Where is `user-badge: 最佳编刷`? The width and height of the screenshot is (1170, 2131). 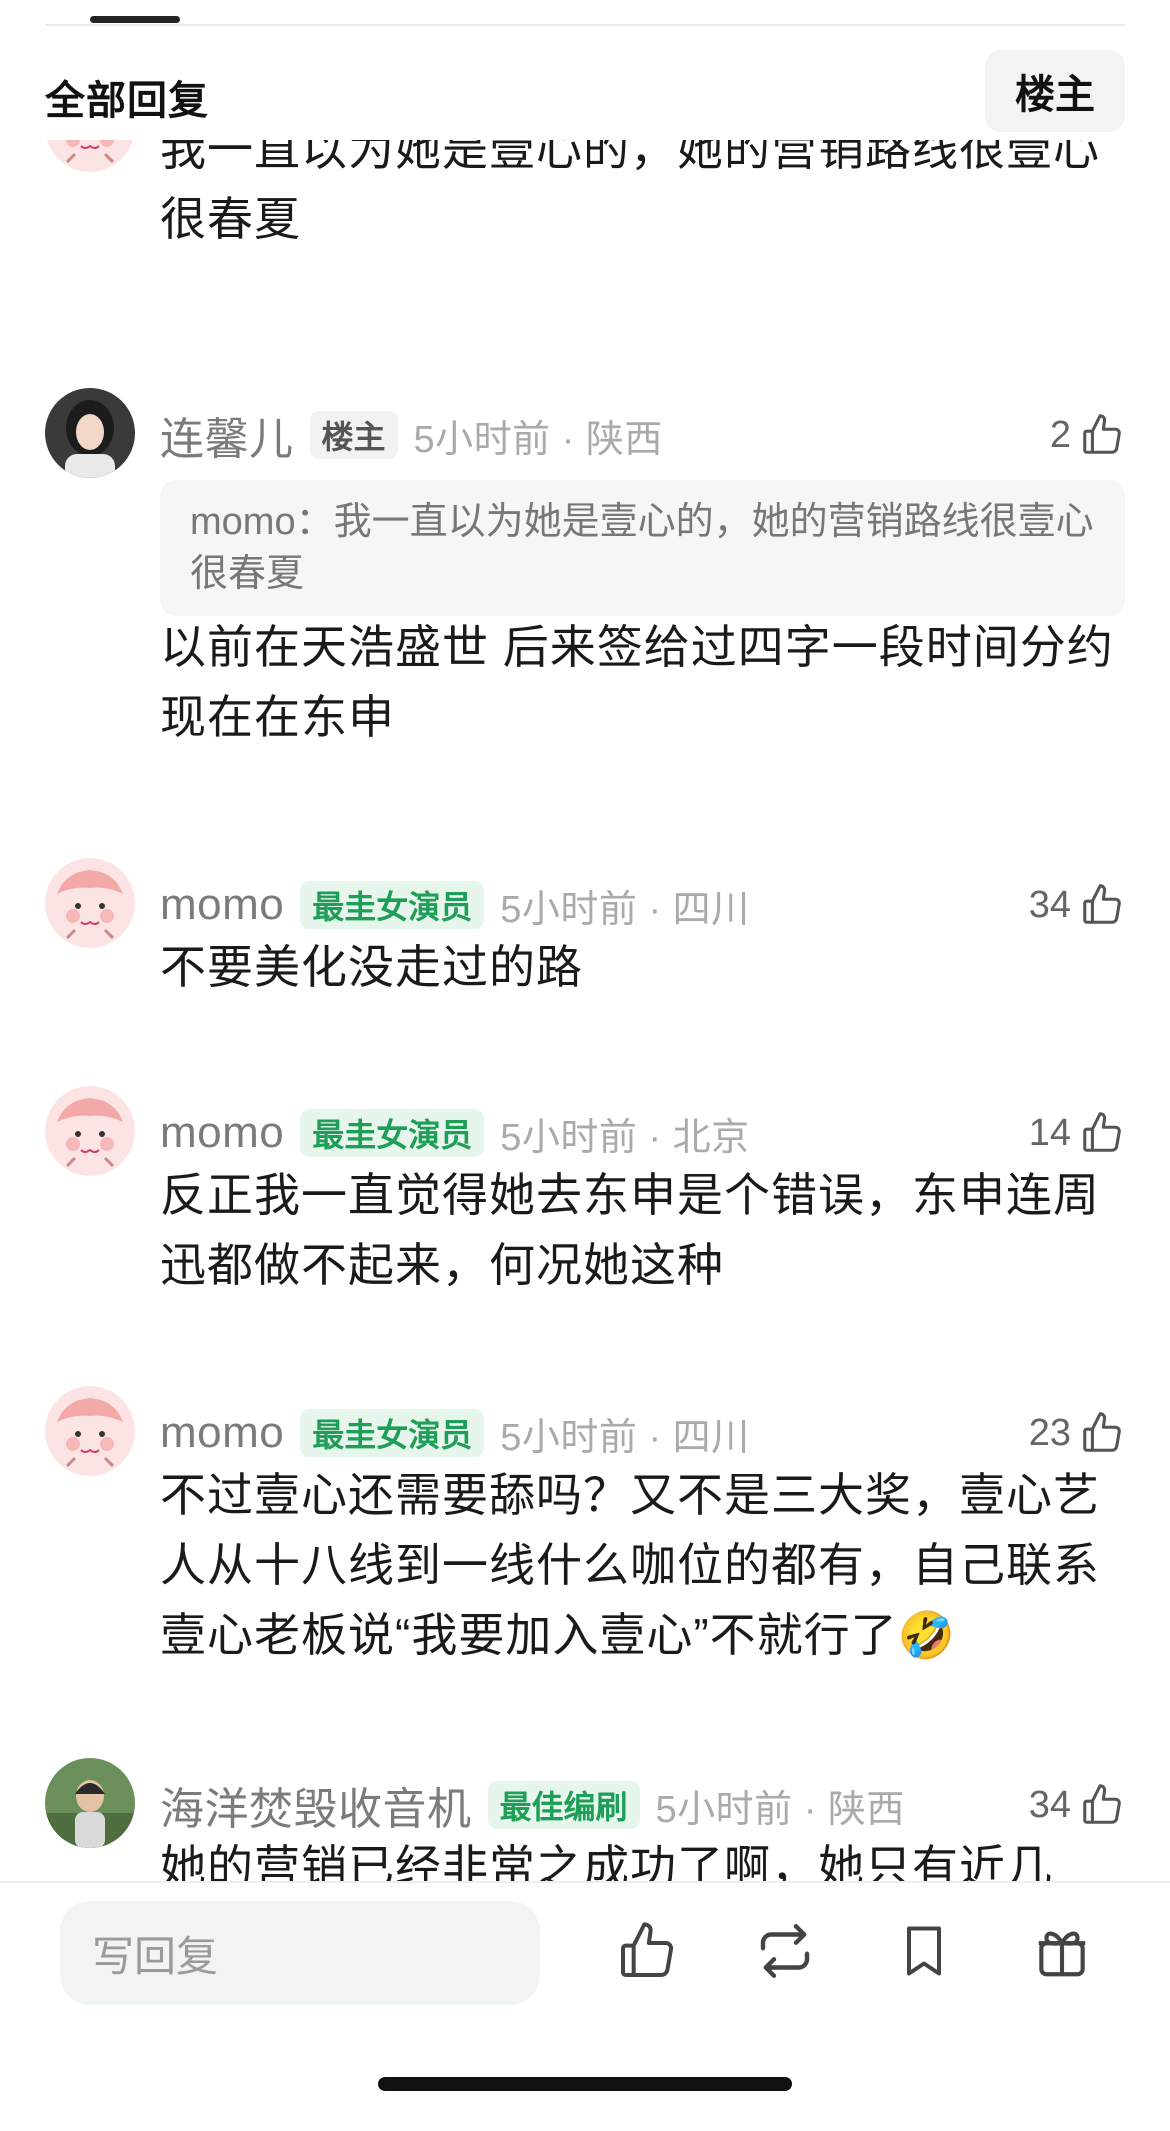 user-badge: 最佳编刷 is located at coordinates (563, 1805).